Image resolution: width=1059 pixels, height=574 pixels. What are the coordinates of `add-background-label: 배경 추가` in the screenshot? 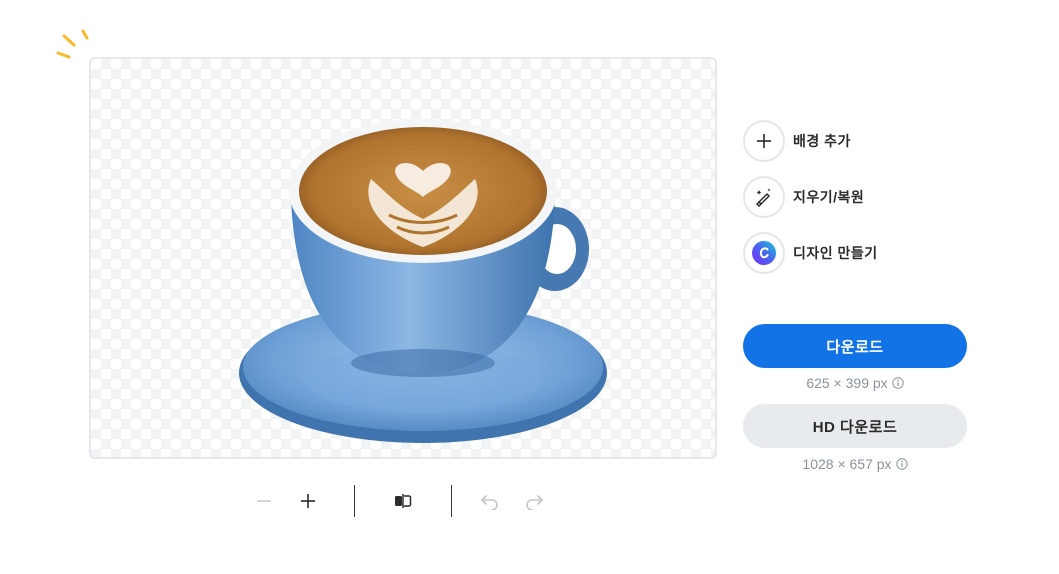 It's located at (822, 141).